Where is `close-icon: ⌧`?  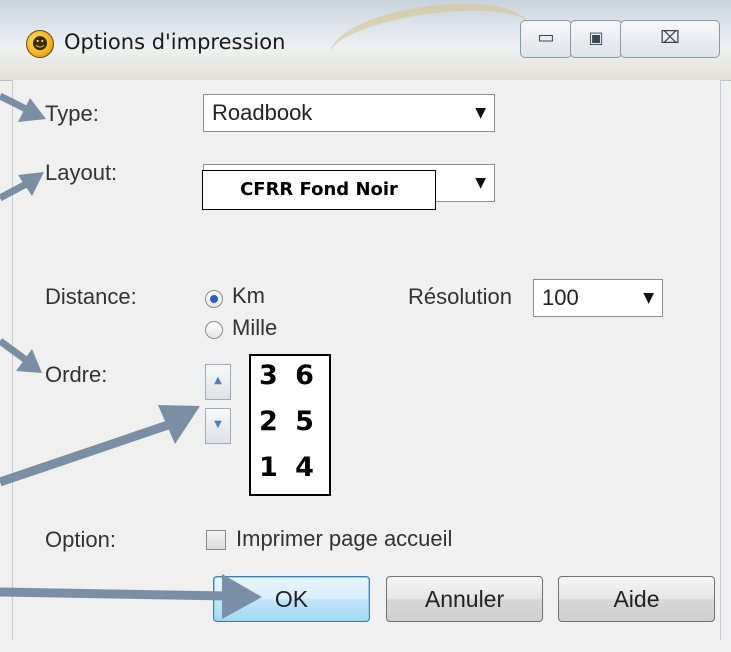 close-icon: ⌧ is located at coordinates (670, 38).